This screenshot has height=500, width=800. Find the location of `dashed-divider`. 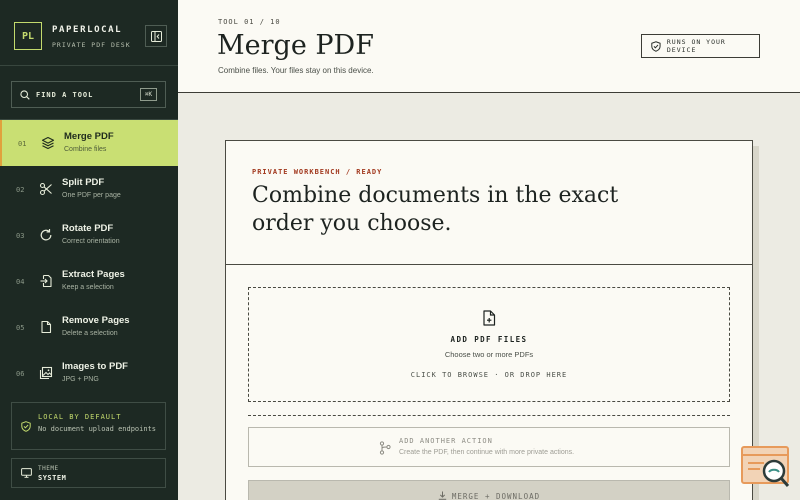

dashed-divider is located at coordinates (489, 415).